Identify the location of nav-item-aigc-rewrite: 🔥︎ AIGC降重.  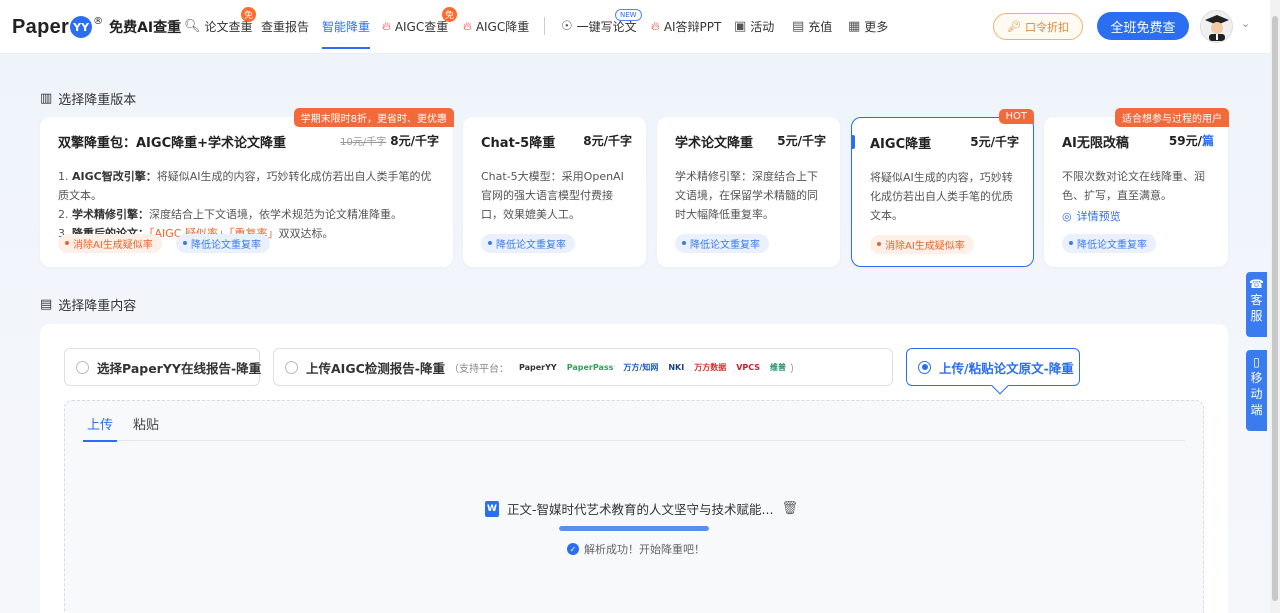
(496, 26).